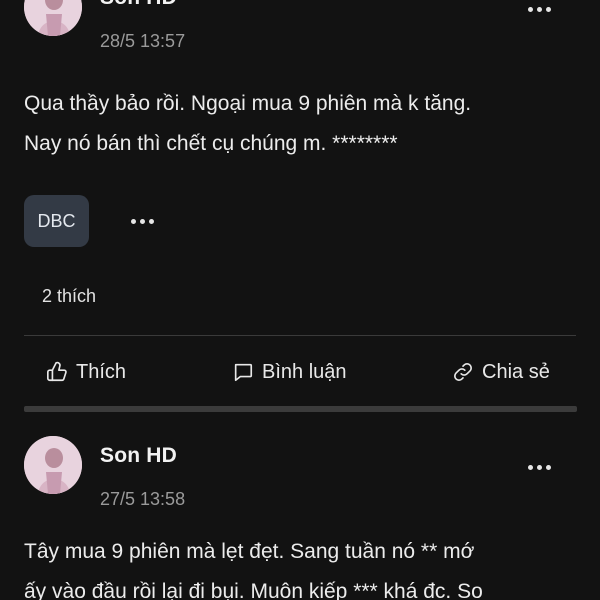 The width and height of the screenshot is (600, 600). I want to click on tag-more-button, so click(142, 221).